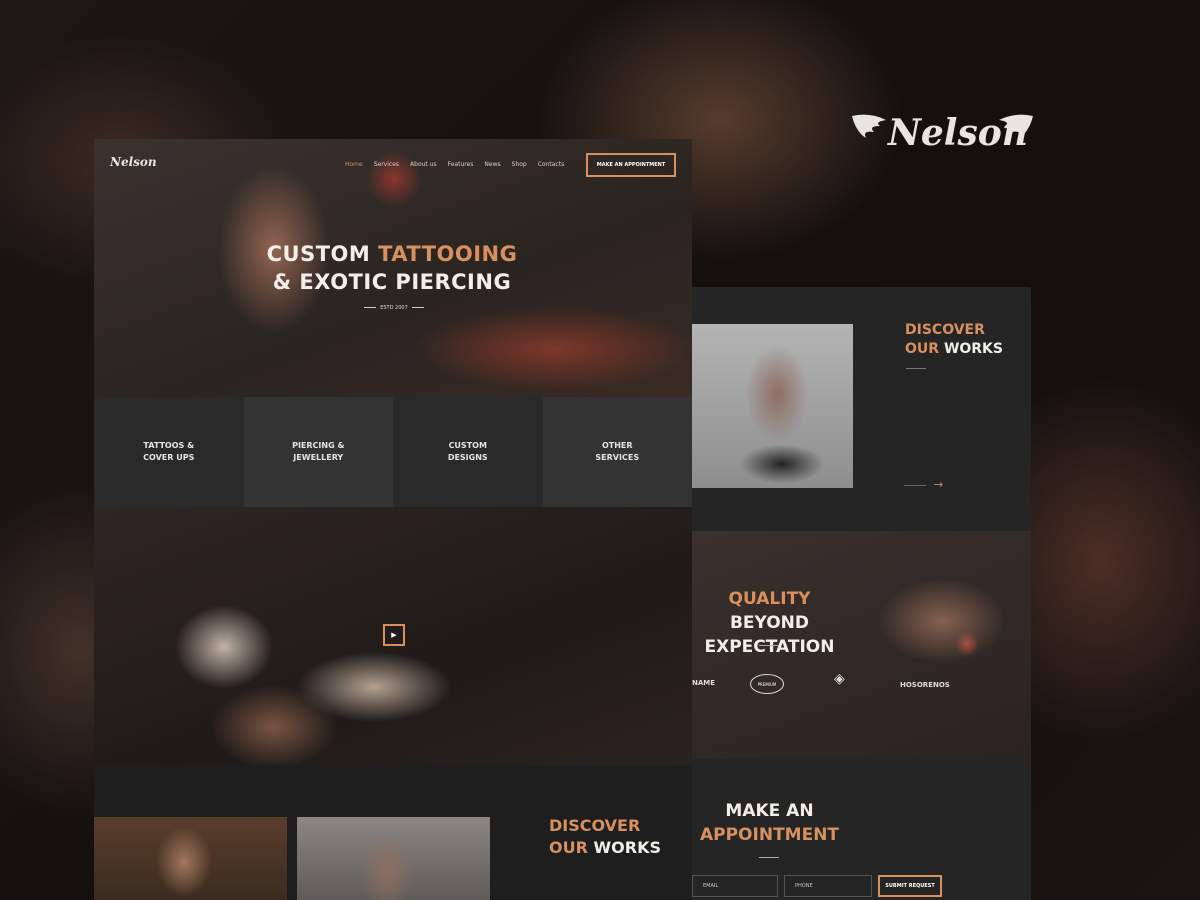 The image size is (1200, 900). What do you see at coordinates (467, 445) in the screenshot?
I see `service-label: CUSTOM` at bounding box center [467, 445].